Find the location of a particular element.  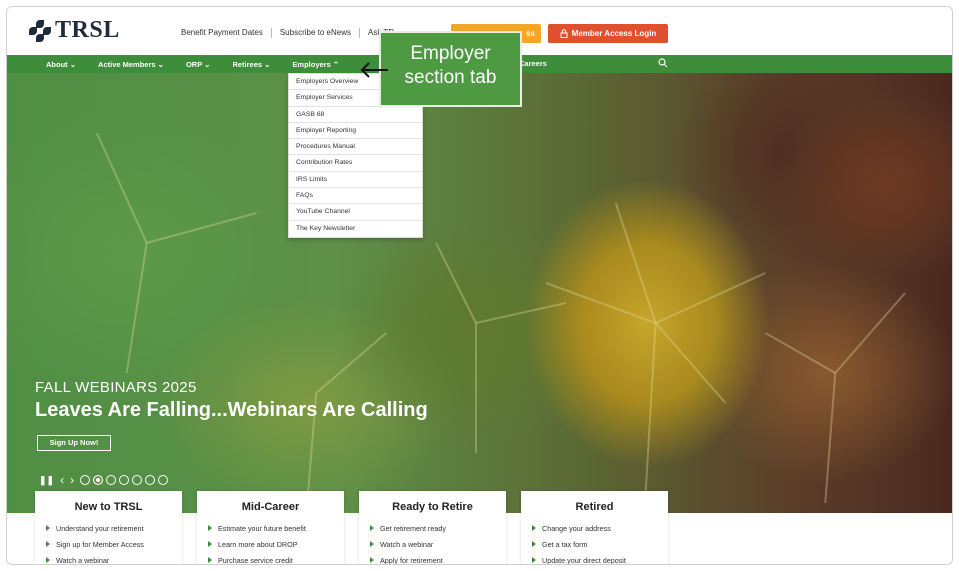

card-link: Update your direct deposit is located at coordinates (600, 558).